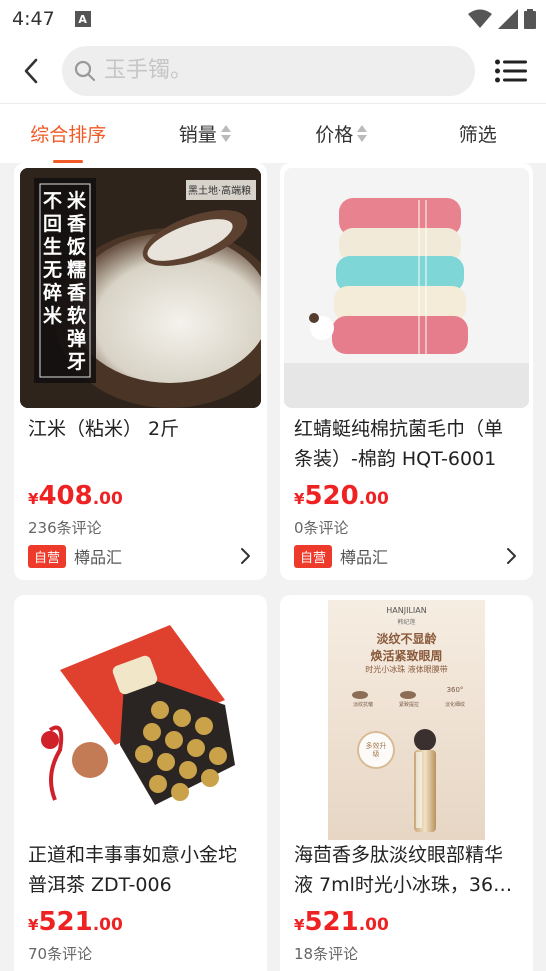 This screenshot has height=971, width=546. What do you see at coordinates (139, 870) in the screenshot?
I see `product-title: 正道和丰事事如意小金坨普洱茶 ZDT-006` at bounding box center [139, 870].